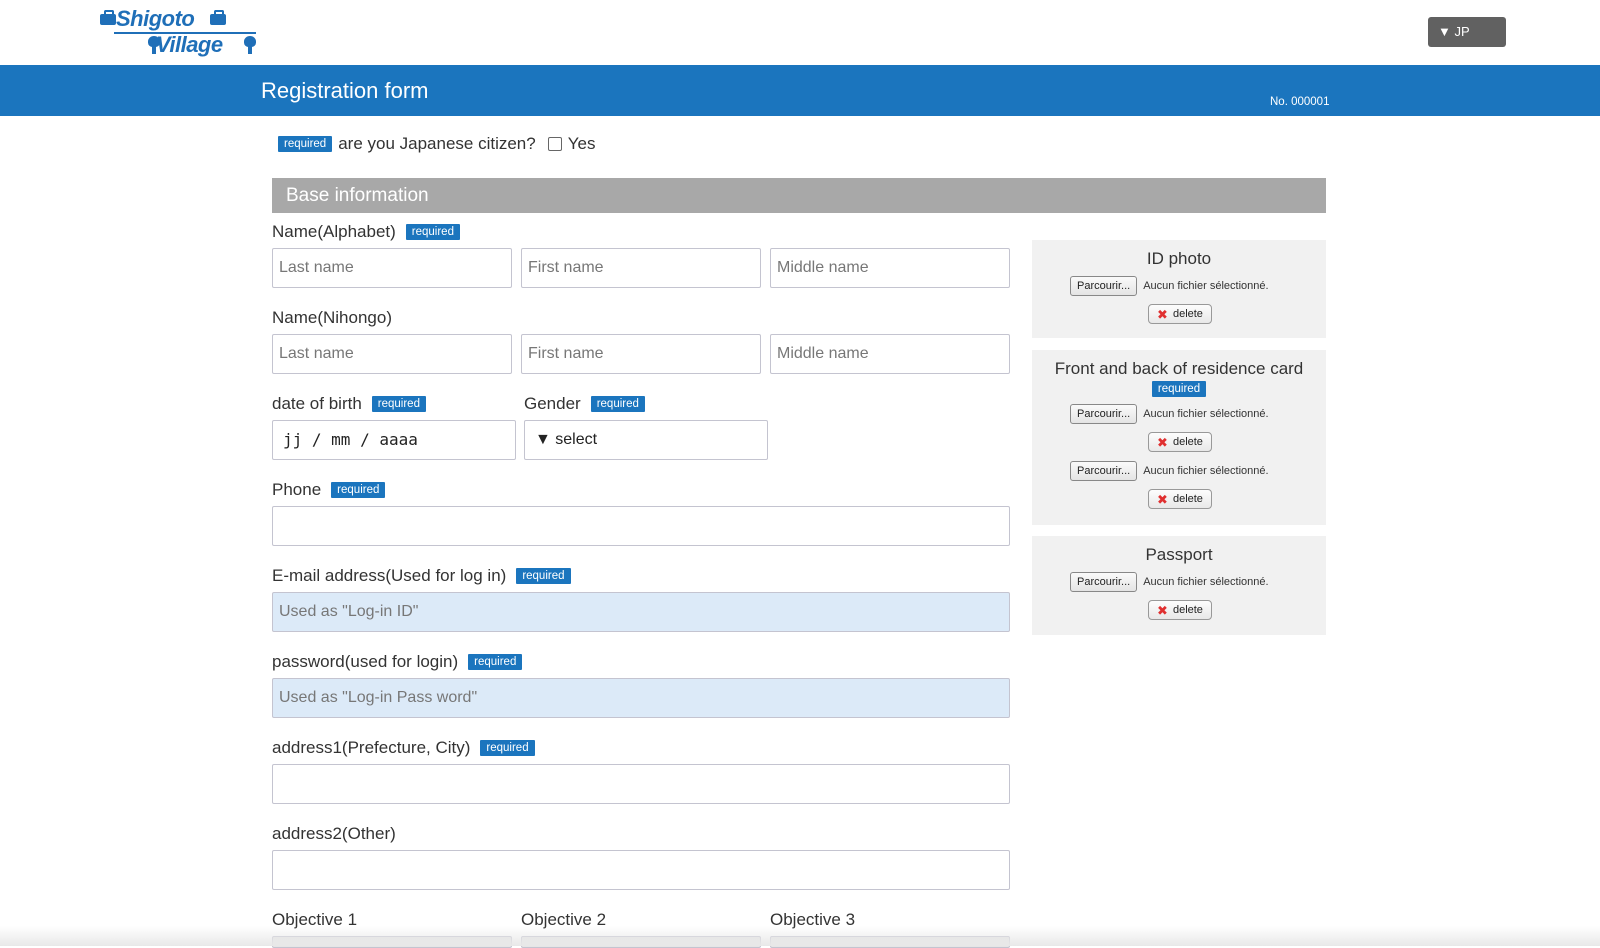  I want to click on passport-delete-button: ✖ delete, so click(1180, 610).